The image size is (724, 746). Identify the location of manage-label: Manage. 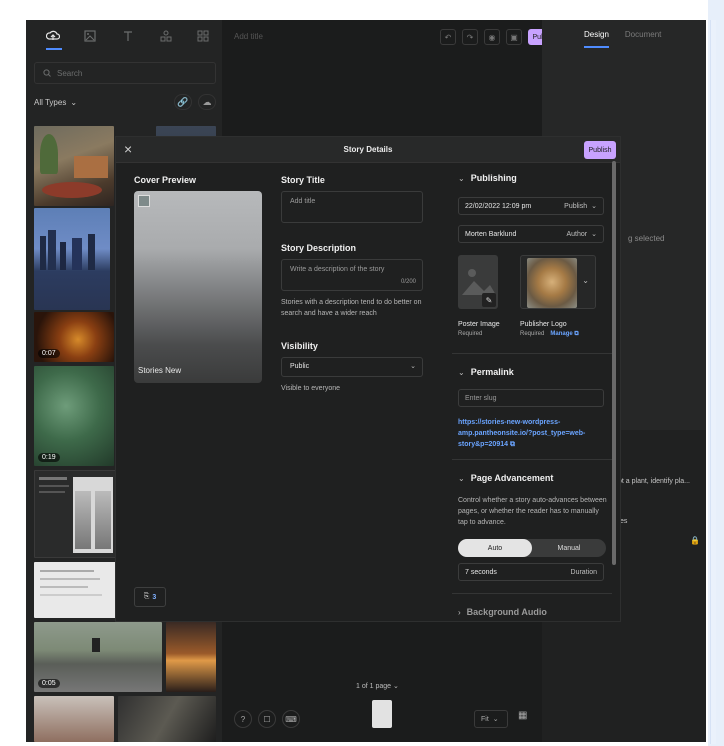
(561, 334).